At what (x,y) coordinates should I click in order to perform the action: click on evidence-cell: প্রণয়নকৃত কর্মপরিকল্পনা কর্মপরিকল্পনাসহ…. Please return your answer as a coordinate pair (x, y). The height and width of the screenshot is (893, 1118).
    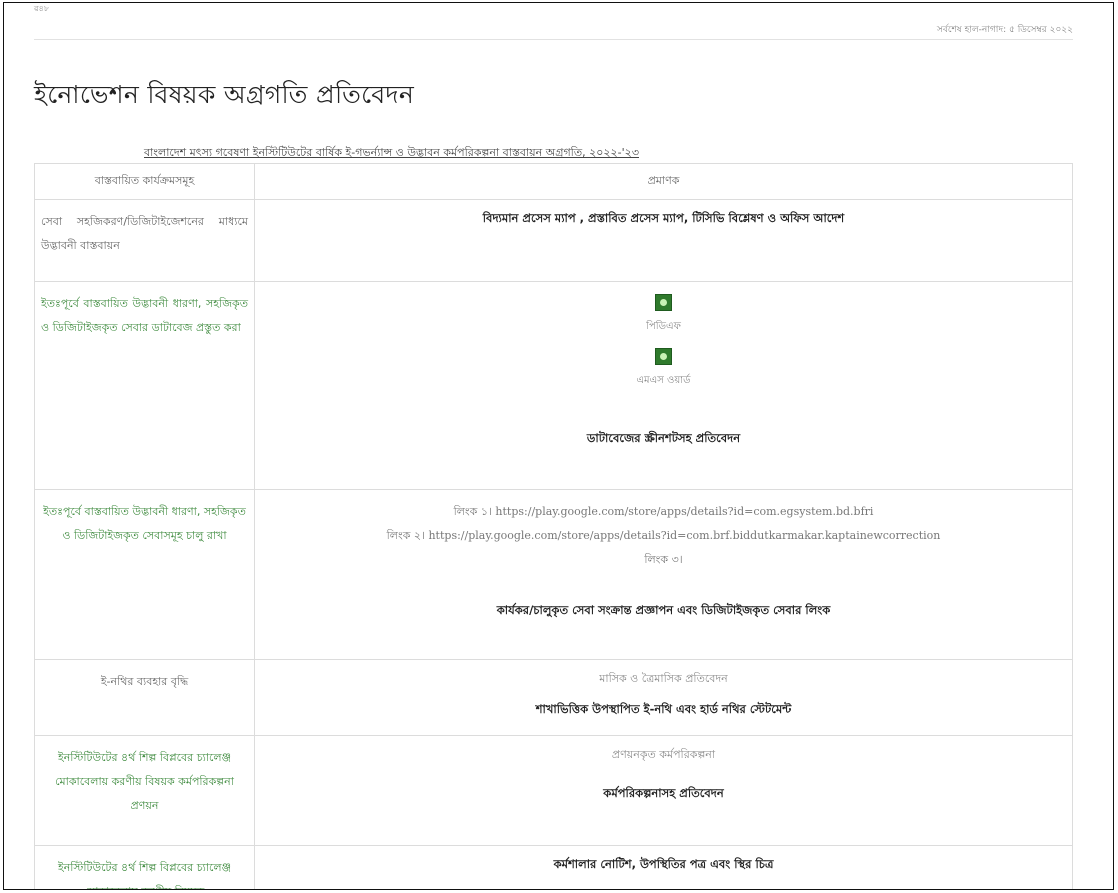
    Looking at the image, I should click on (663, 790).